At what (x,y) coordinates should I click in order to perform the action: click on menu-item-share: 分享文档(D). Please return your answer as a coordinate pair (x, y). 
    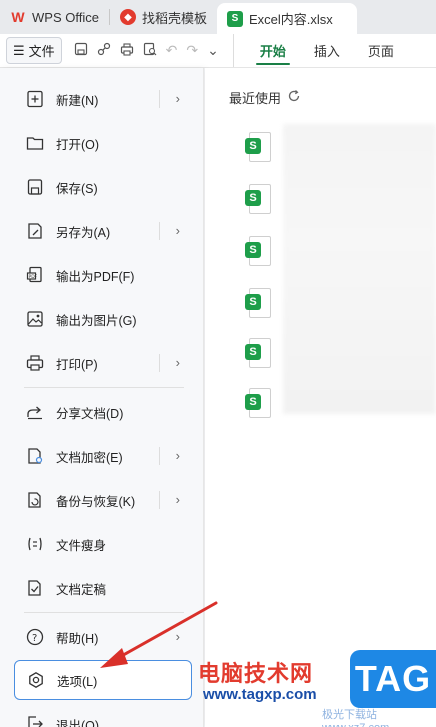
    Looking at the image, I should click on (103, 412).